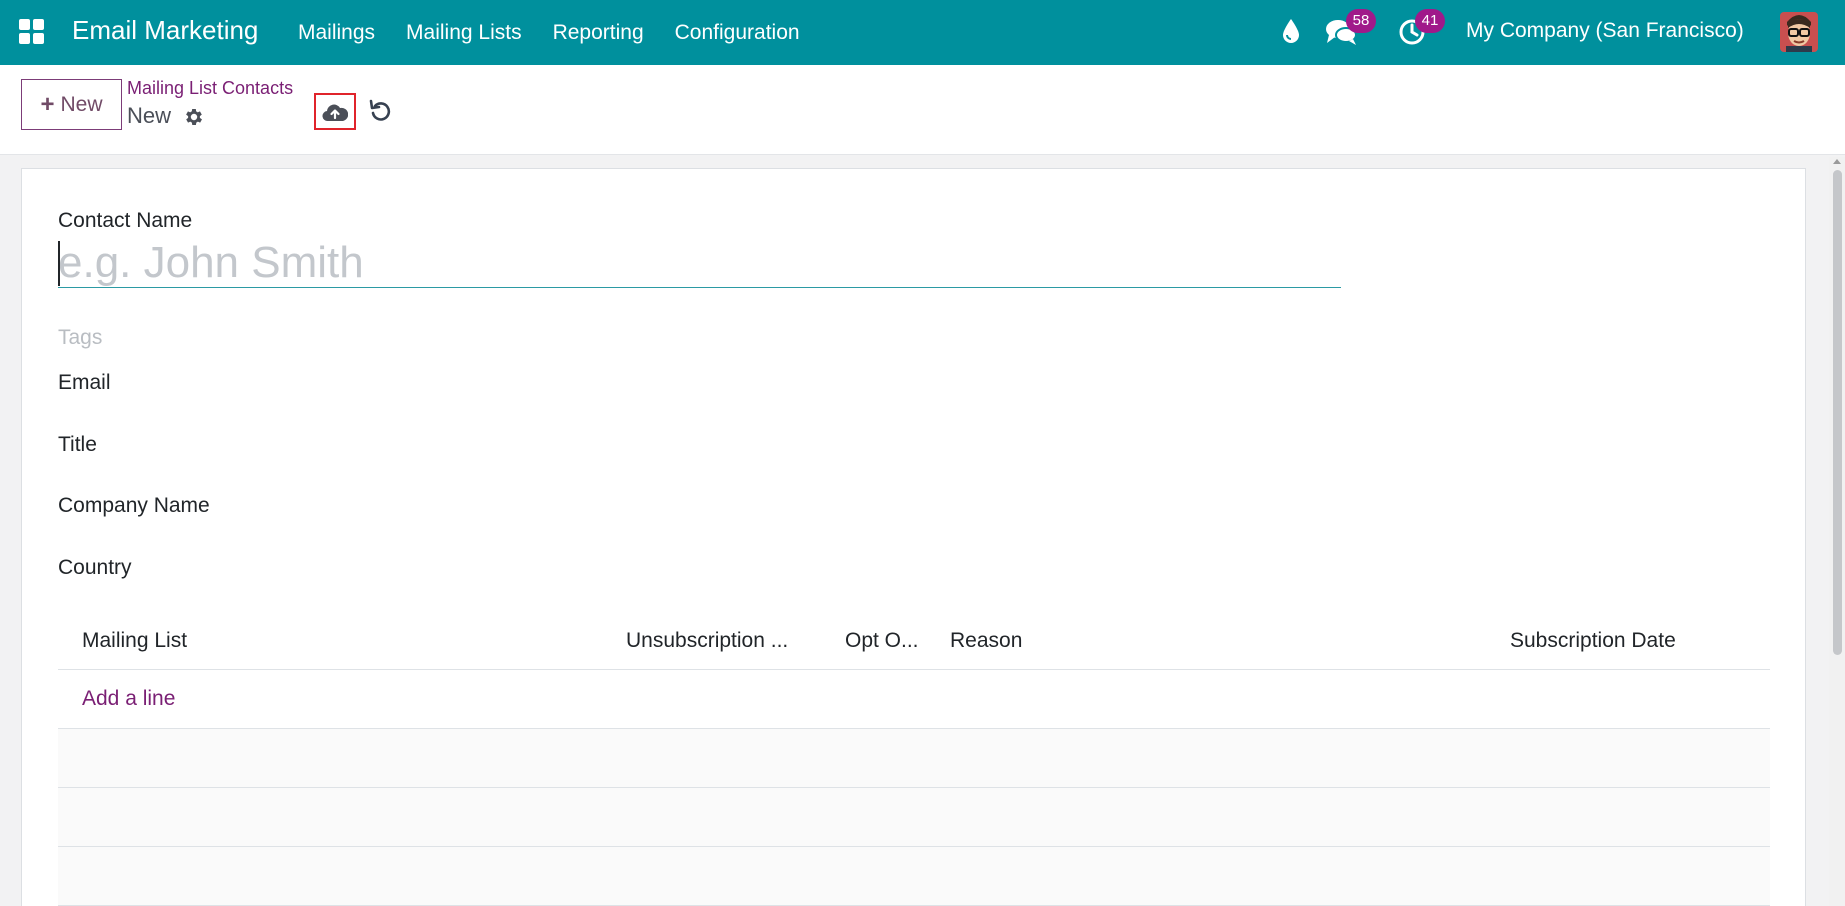 The image size is (1845, 906). Describe the element at coordinates (47, 104) in the screenshot. I see `plus-icon: +` at that location.